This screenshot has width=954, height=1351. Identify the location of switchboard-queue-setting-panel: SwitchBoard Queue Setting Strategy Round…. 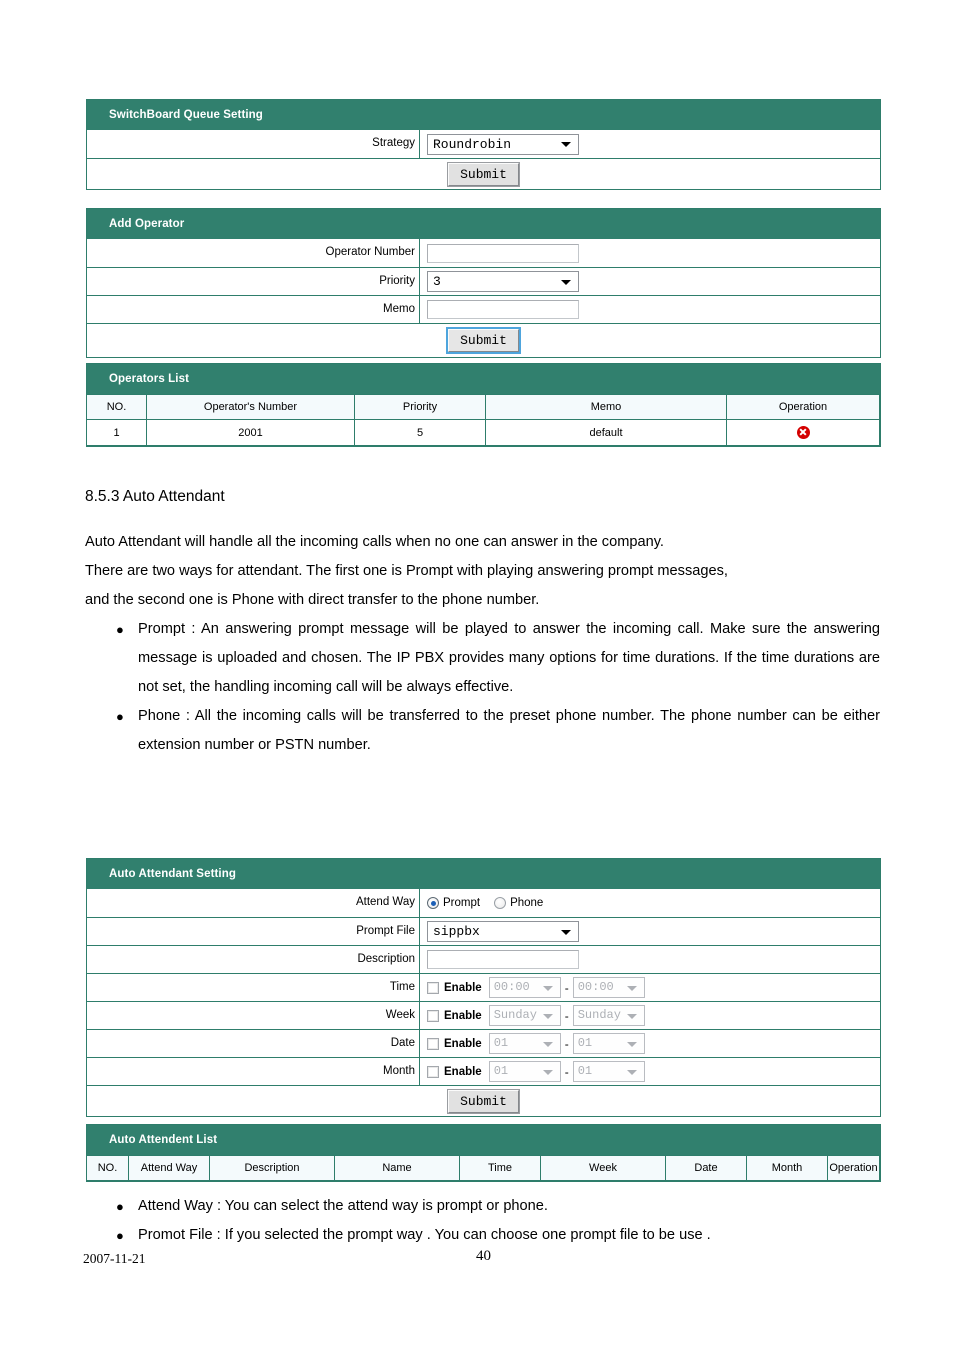
(483, 144).